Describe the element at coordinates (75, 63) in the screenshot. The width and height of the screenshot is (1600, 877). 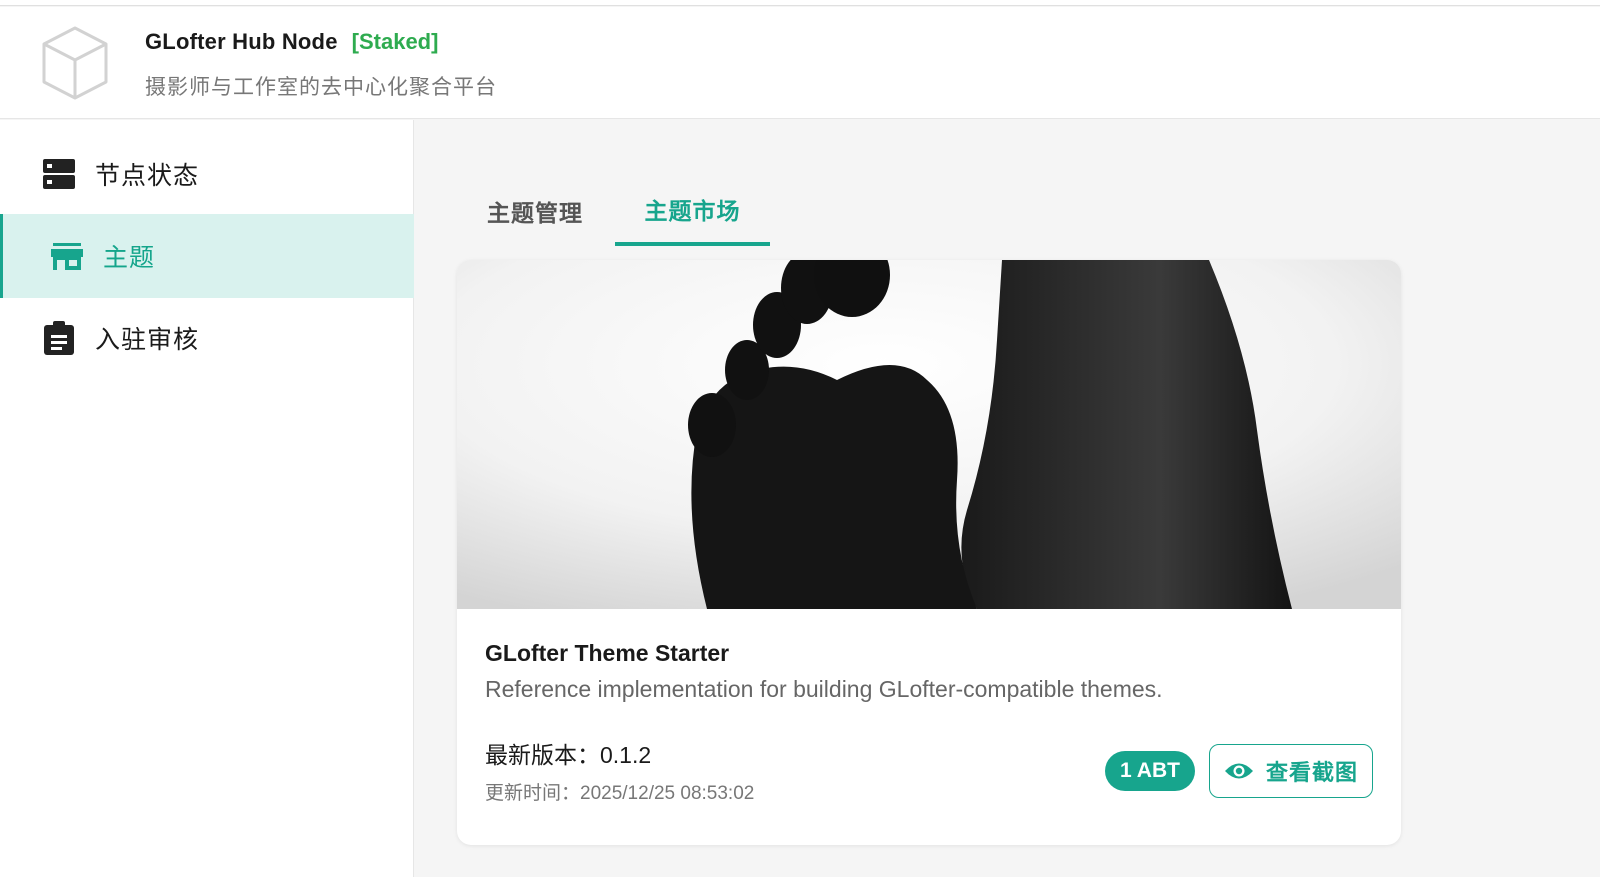
I see `cube-logo-icon` at that location.